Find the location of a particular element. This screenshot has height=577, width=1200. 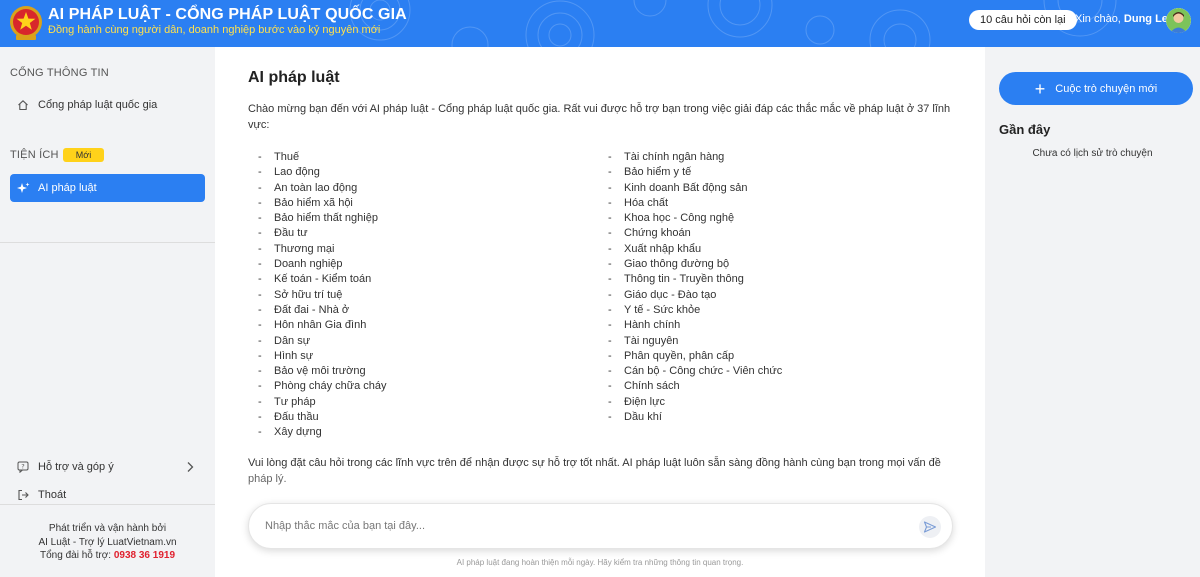

logout-icon is located at coordinates (23, 495).